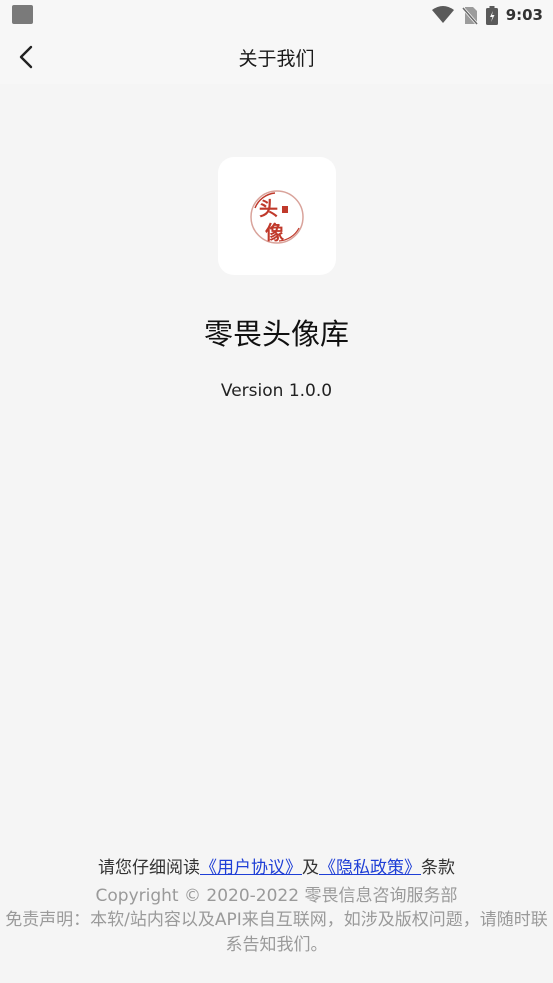 This screenshot has height=983, width=553. What do you see at coordinates (310, 868) in the screenshot?
I see `agreement-conjunction: 及` at bounding box center [310, 868].